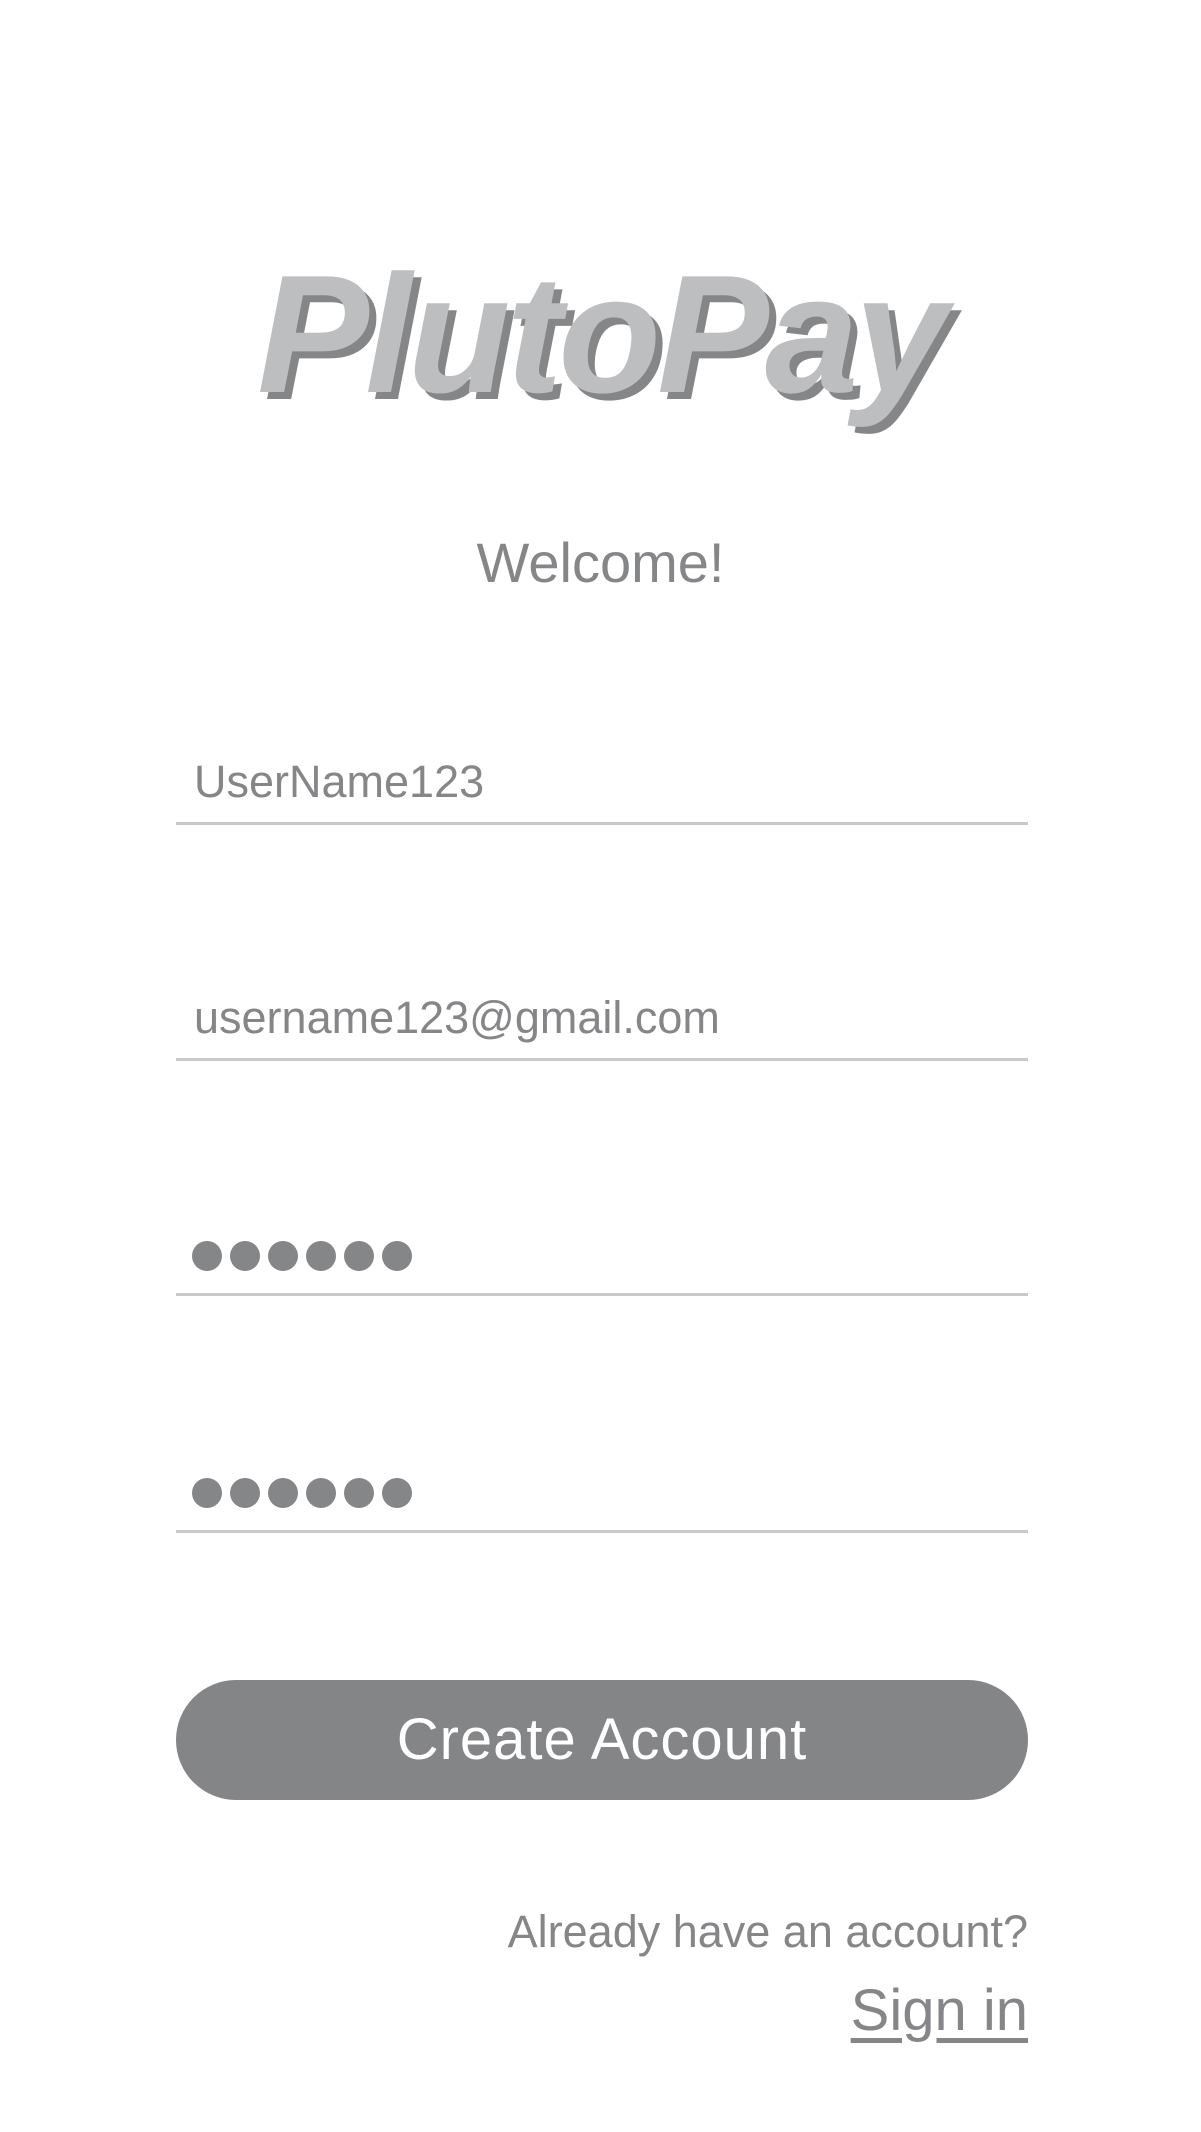  What do you see at coordinates (602, 1259) in the screenshot?
I see `password-field` at bounding box center [602, 1259].